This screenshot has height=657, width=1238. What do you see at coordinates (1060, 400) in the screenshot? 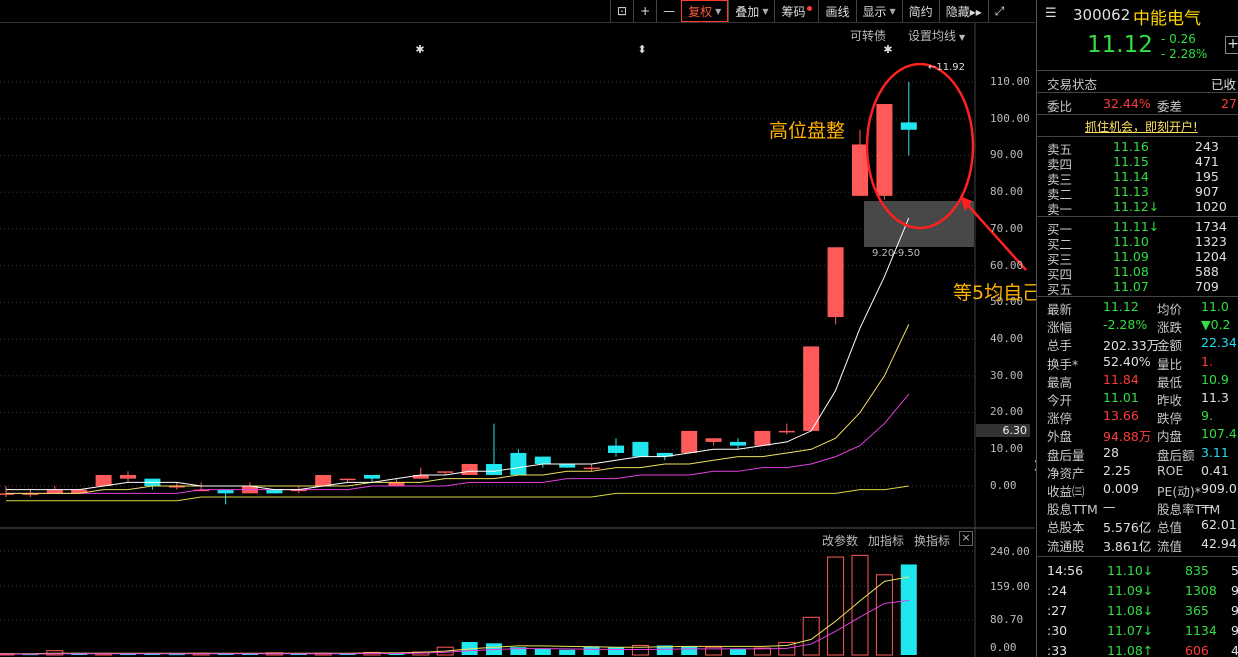
I see `stat-label: 今开` at bounding box center [1060, 400].